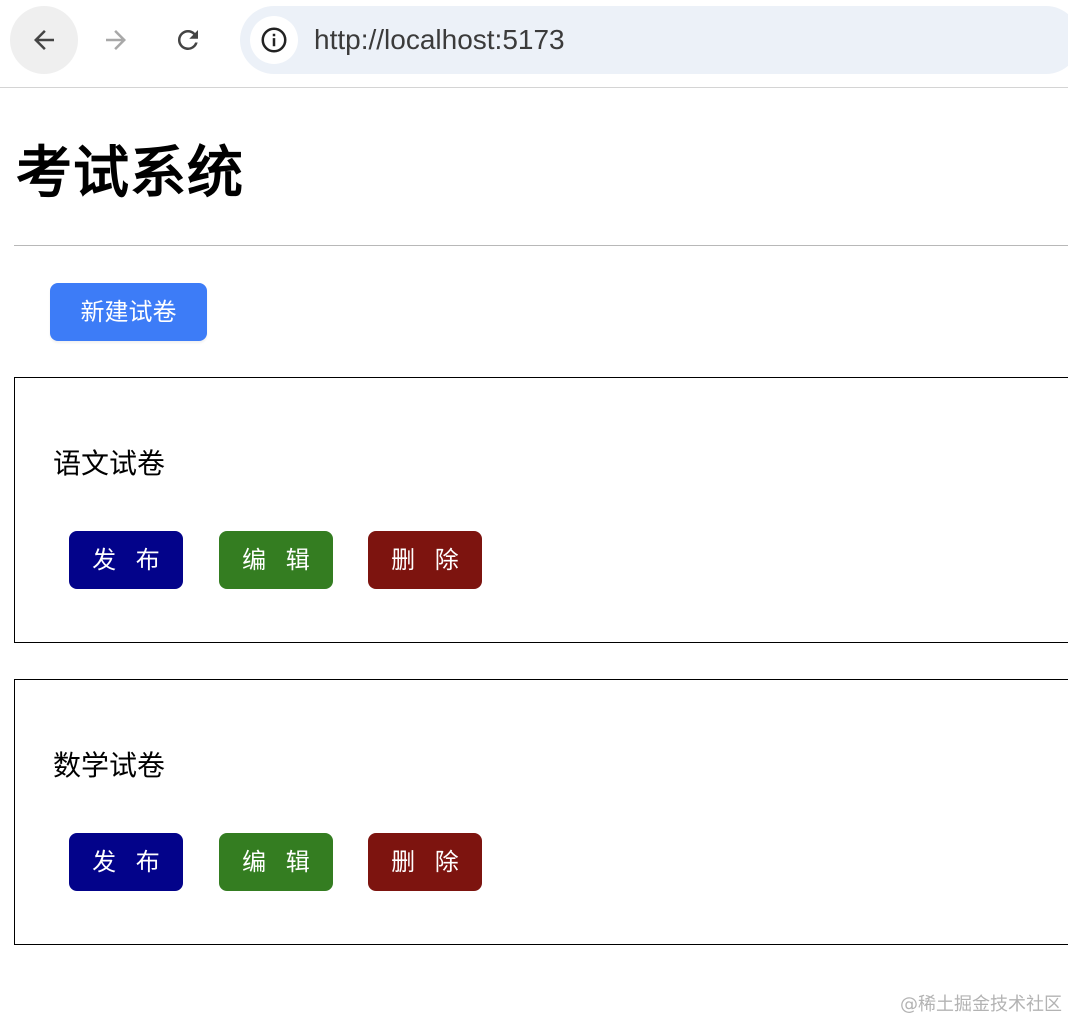  Describe the element at coordinates (439, 40) in the screenshot. I see `url-text: http://localhost:5173` at that location.